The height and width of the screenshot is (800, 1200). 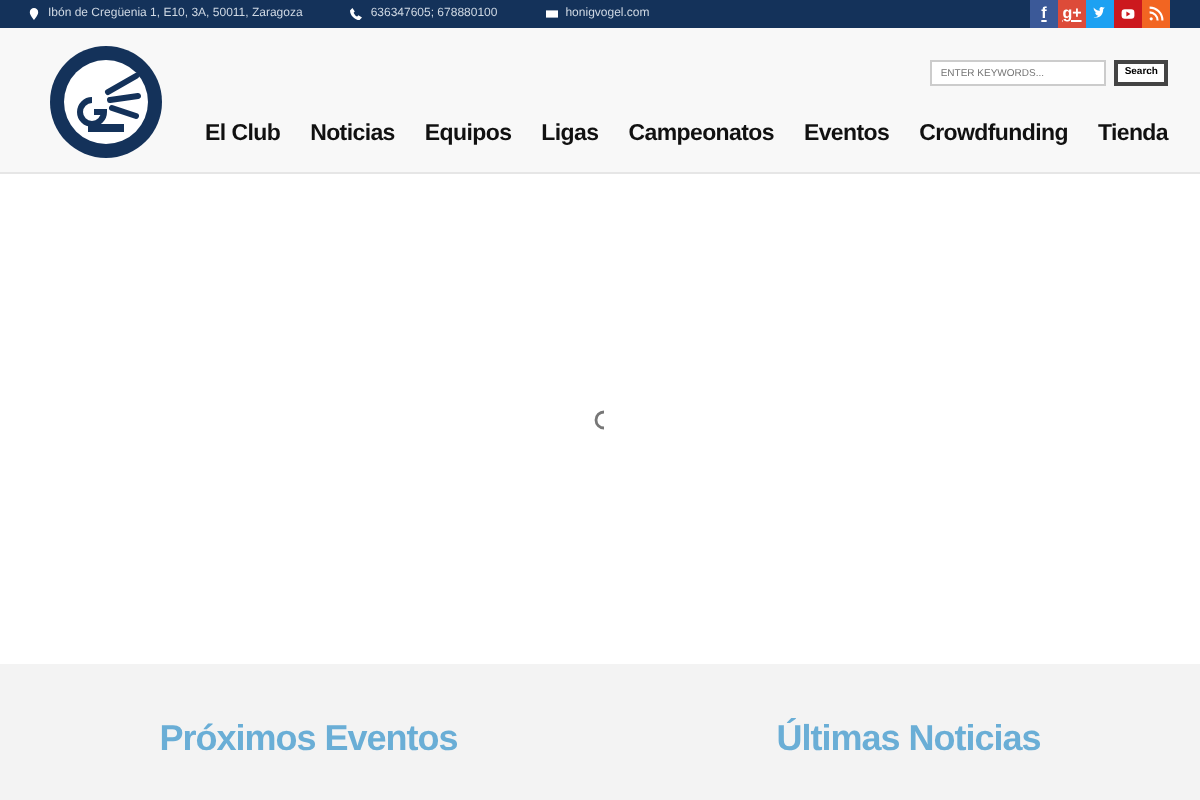 I want to click on nav-link: Noticias, so click(x=352, y=135).